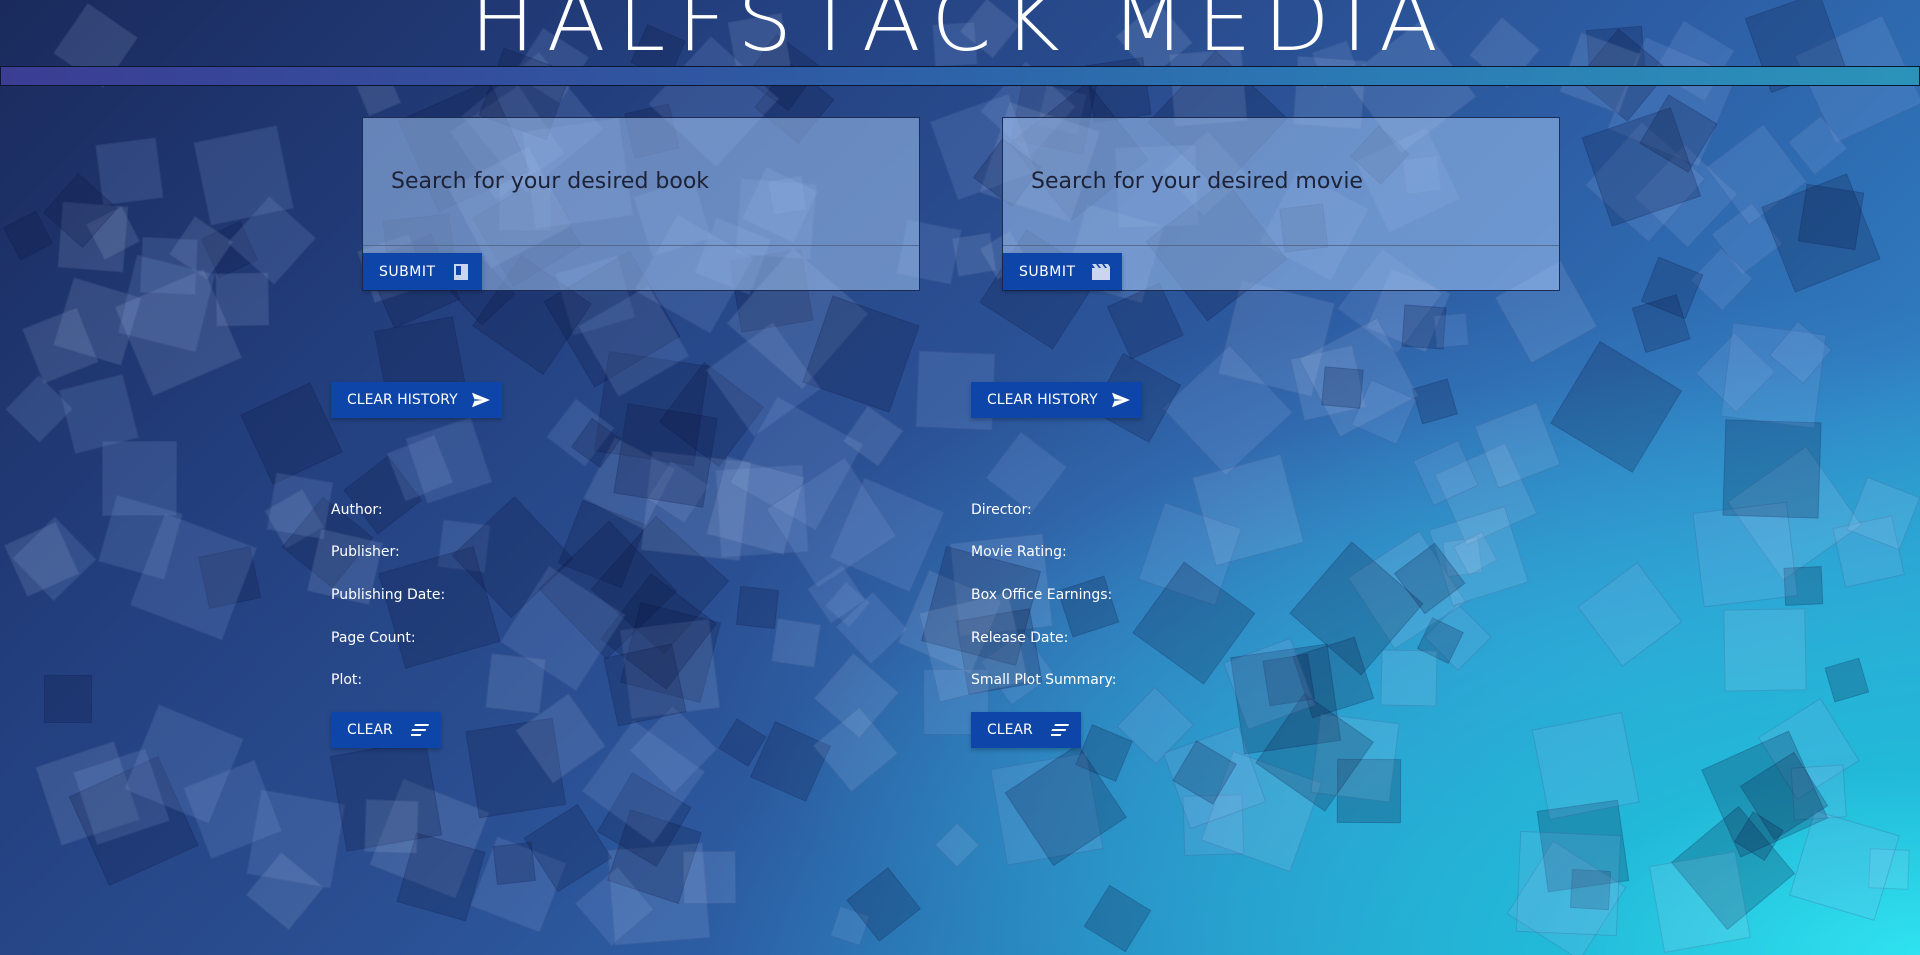 This screenshot has height=955, width=1920. What do you see at coordinates (1044, 680) in the screenshot?
I see `movie-plot-summary-label: Small Plot Summary:` at bounding box center [1044, 680].